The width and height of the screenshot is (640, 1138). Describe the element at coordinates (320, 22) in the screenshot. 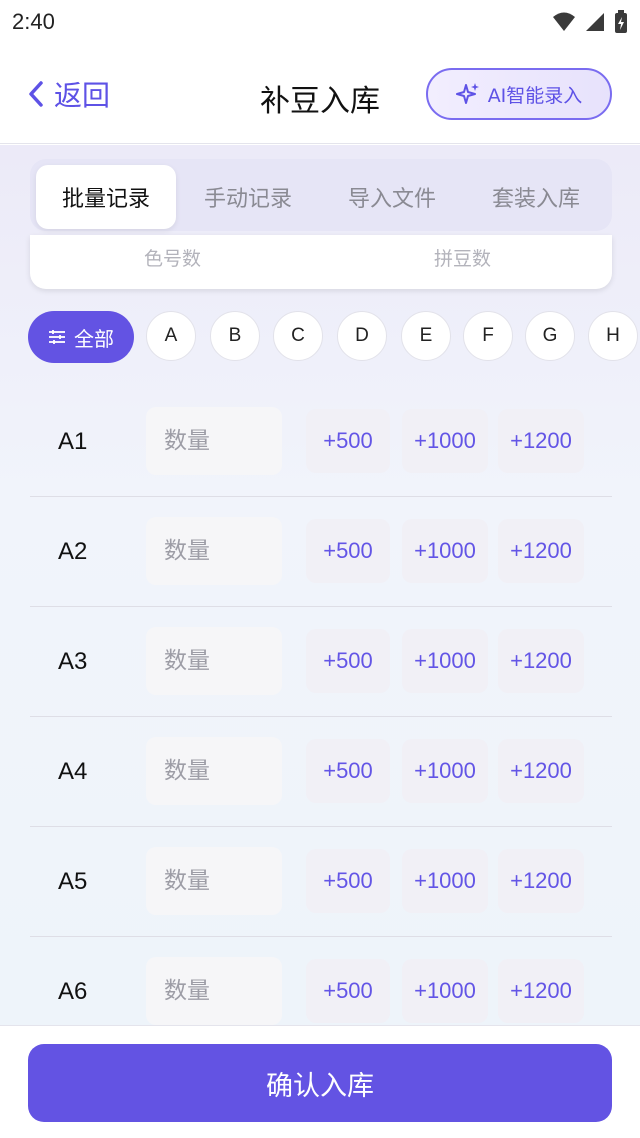

I see `status-bar: 2:40` at that location.